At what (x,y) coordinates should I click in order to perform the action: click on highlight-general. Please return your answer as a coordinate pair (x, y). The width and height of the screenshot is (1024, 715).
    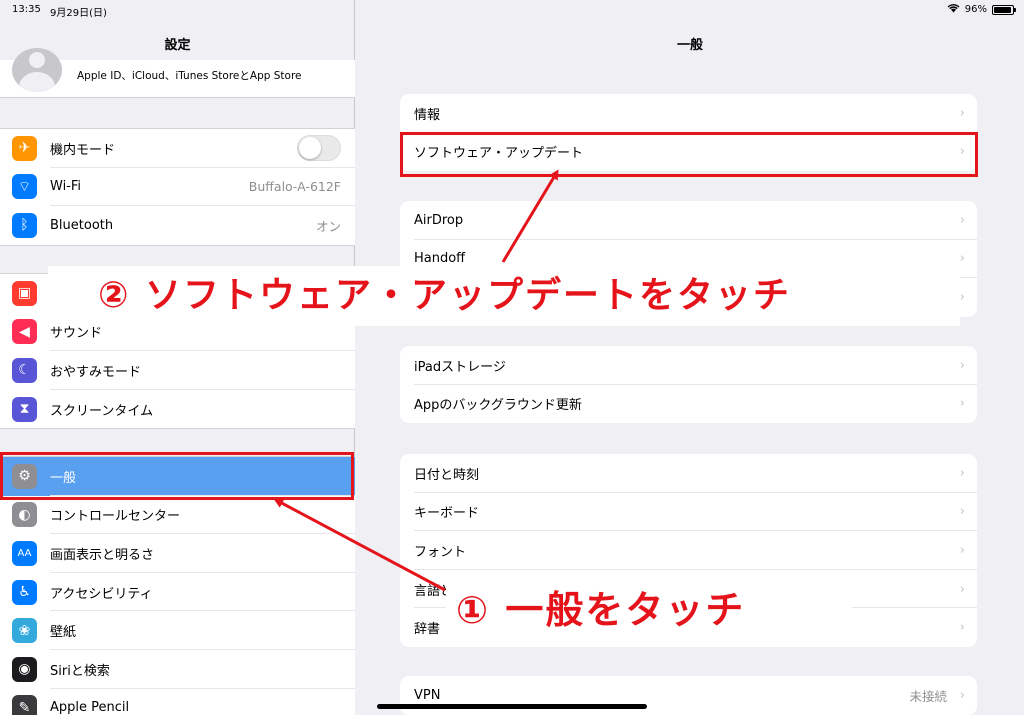
    Looking at the image, I should click on (177, 476).